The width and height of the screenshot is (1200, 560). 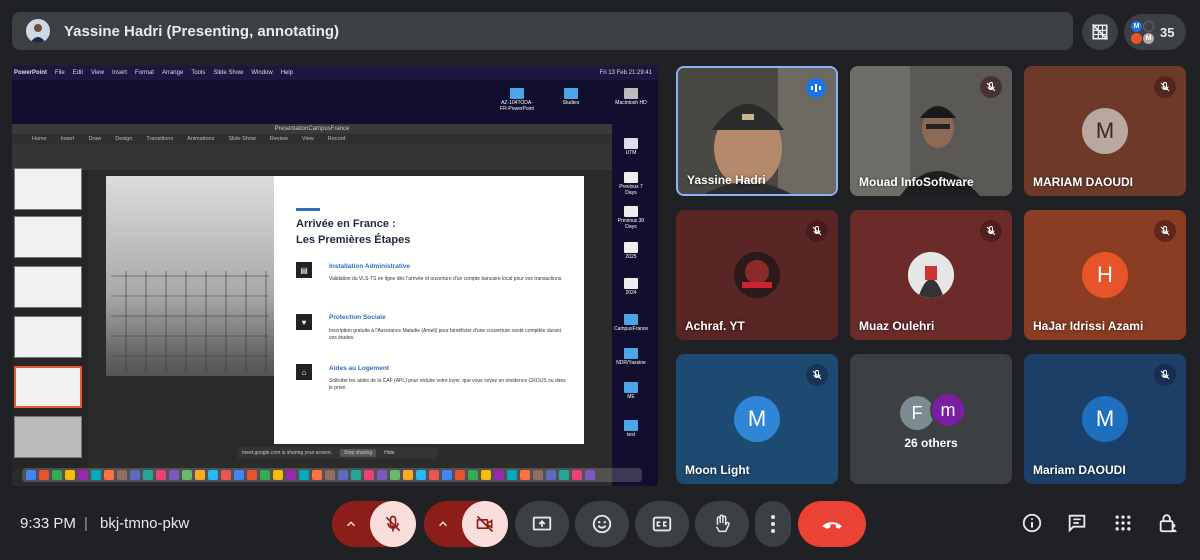 I want to click on activities-button, so click(x=1123, y=523).